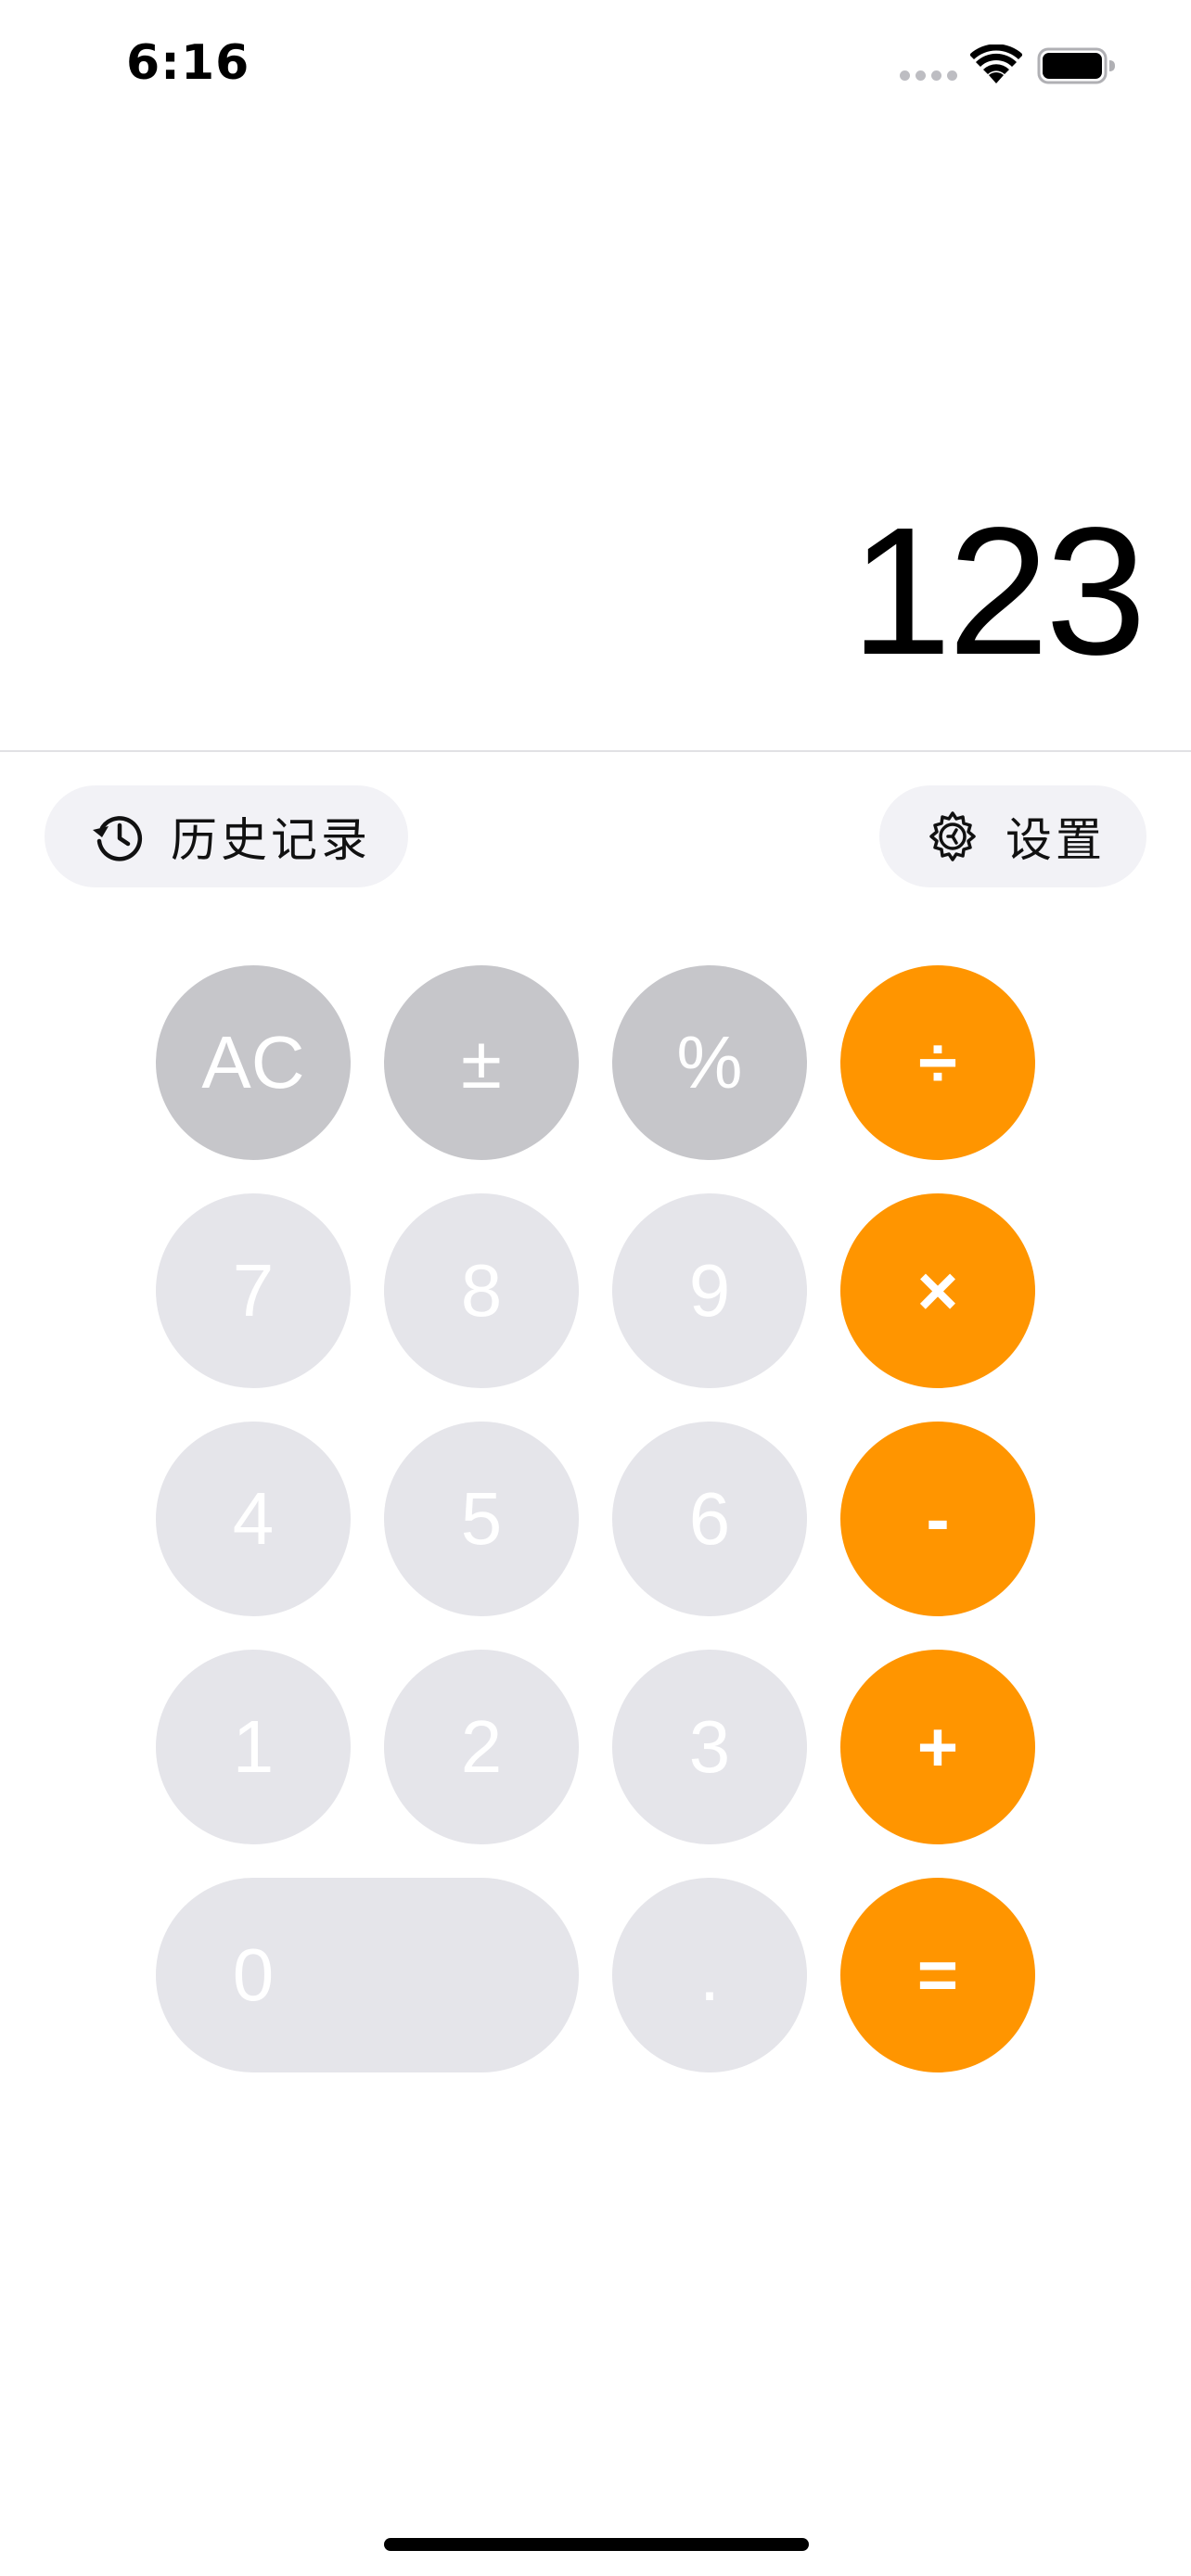 The height and width of the screenshot is (2576, 1191). I want to click on digit-0-button: 0, so click(367, 1975).